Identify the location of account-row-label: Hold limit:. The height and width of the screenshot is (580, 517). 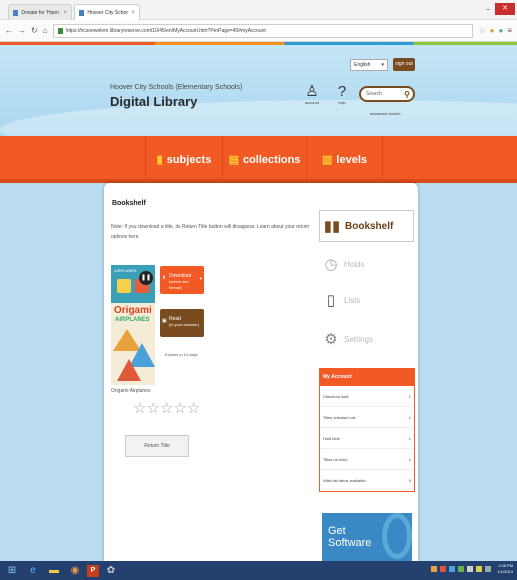
(332, 438).